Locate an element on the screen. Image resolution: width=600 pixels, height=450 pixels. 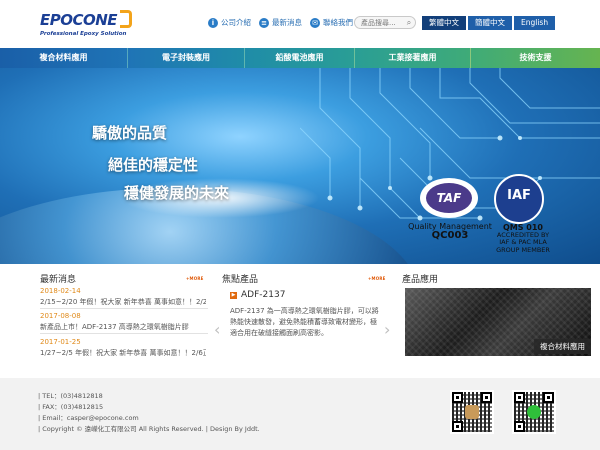
nav-electronics: 電子封裝應用 is located at coordinates (185, 58).